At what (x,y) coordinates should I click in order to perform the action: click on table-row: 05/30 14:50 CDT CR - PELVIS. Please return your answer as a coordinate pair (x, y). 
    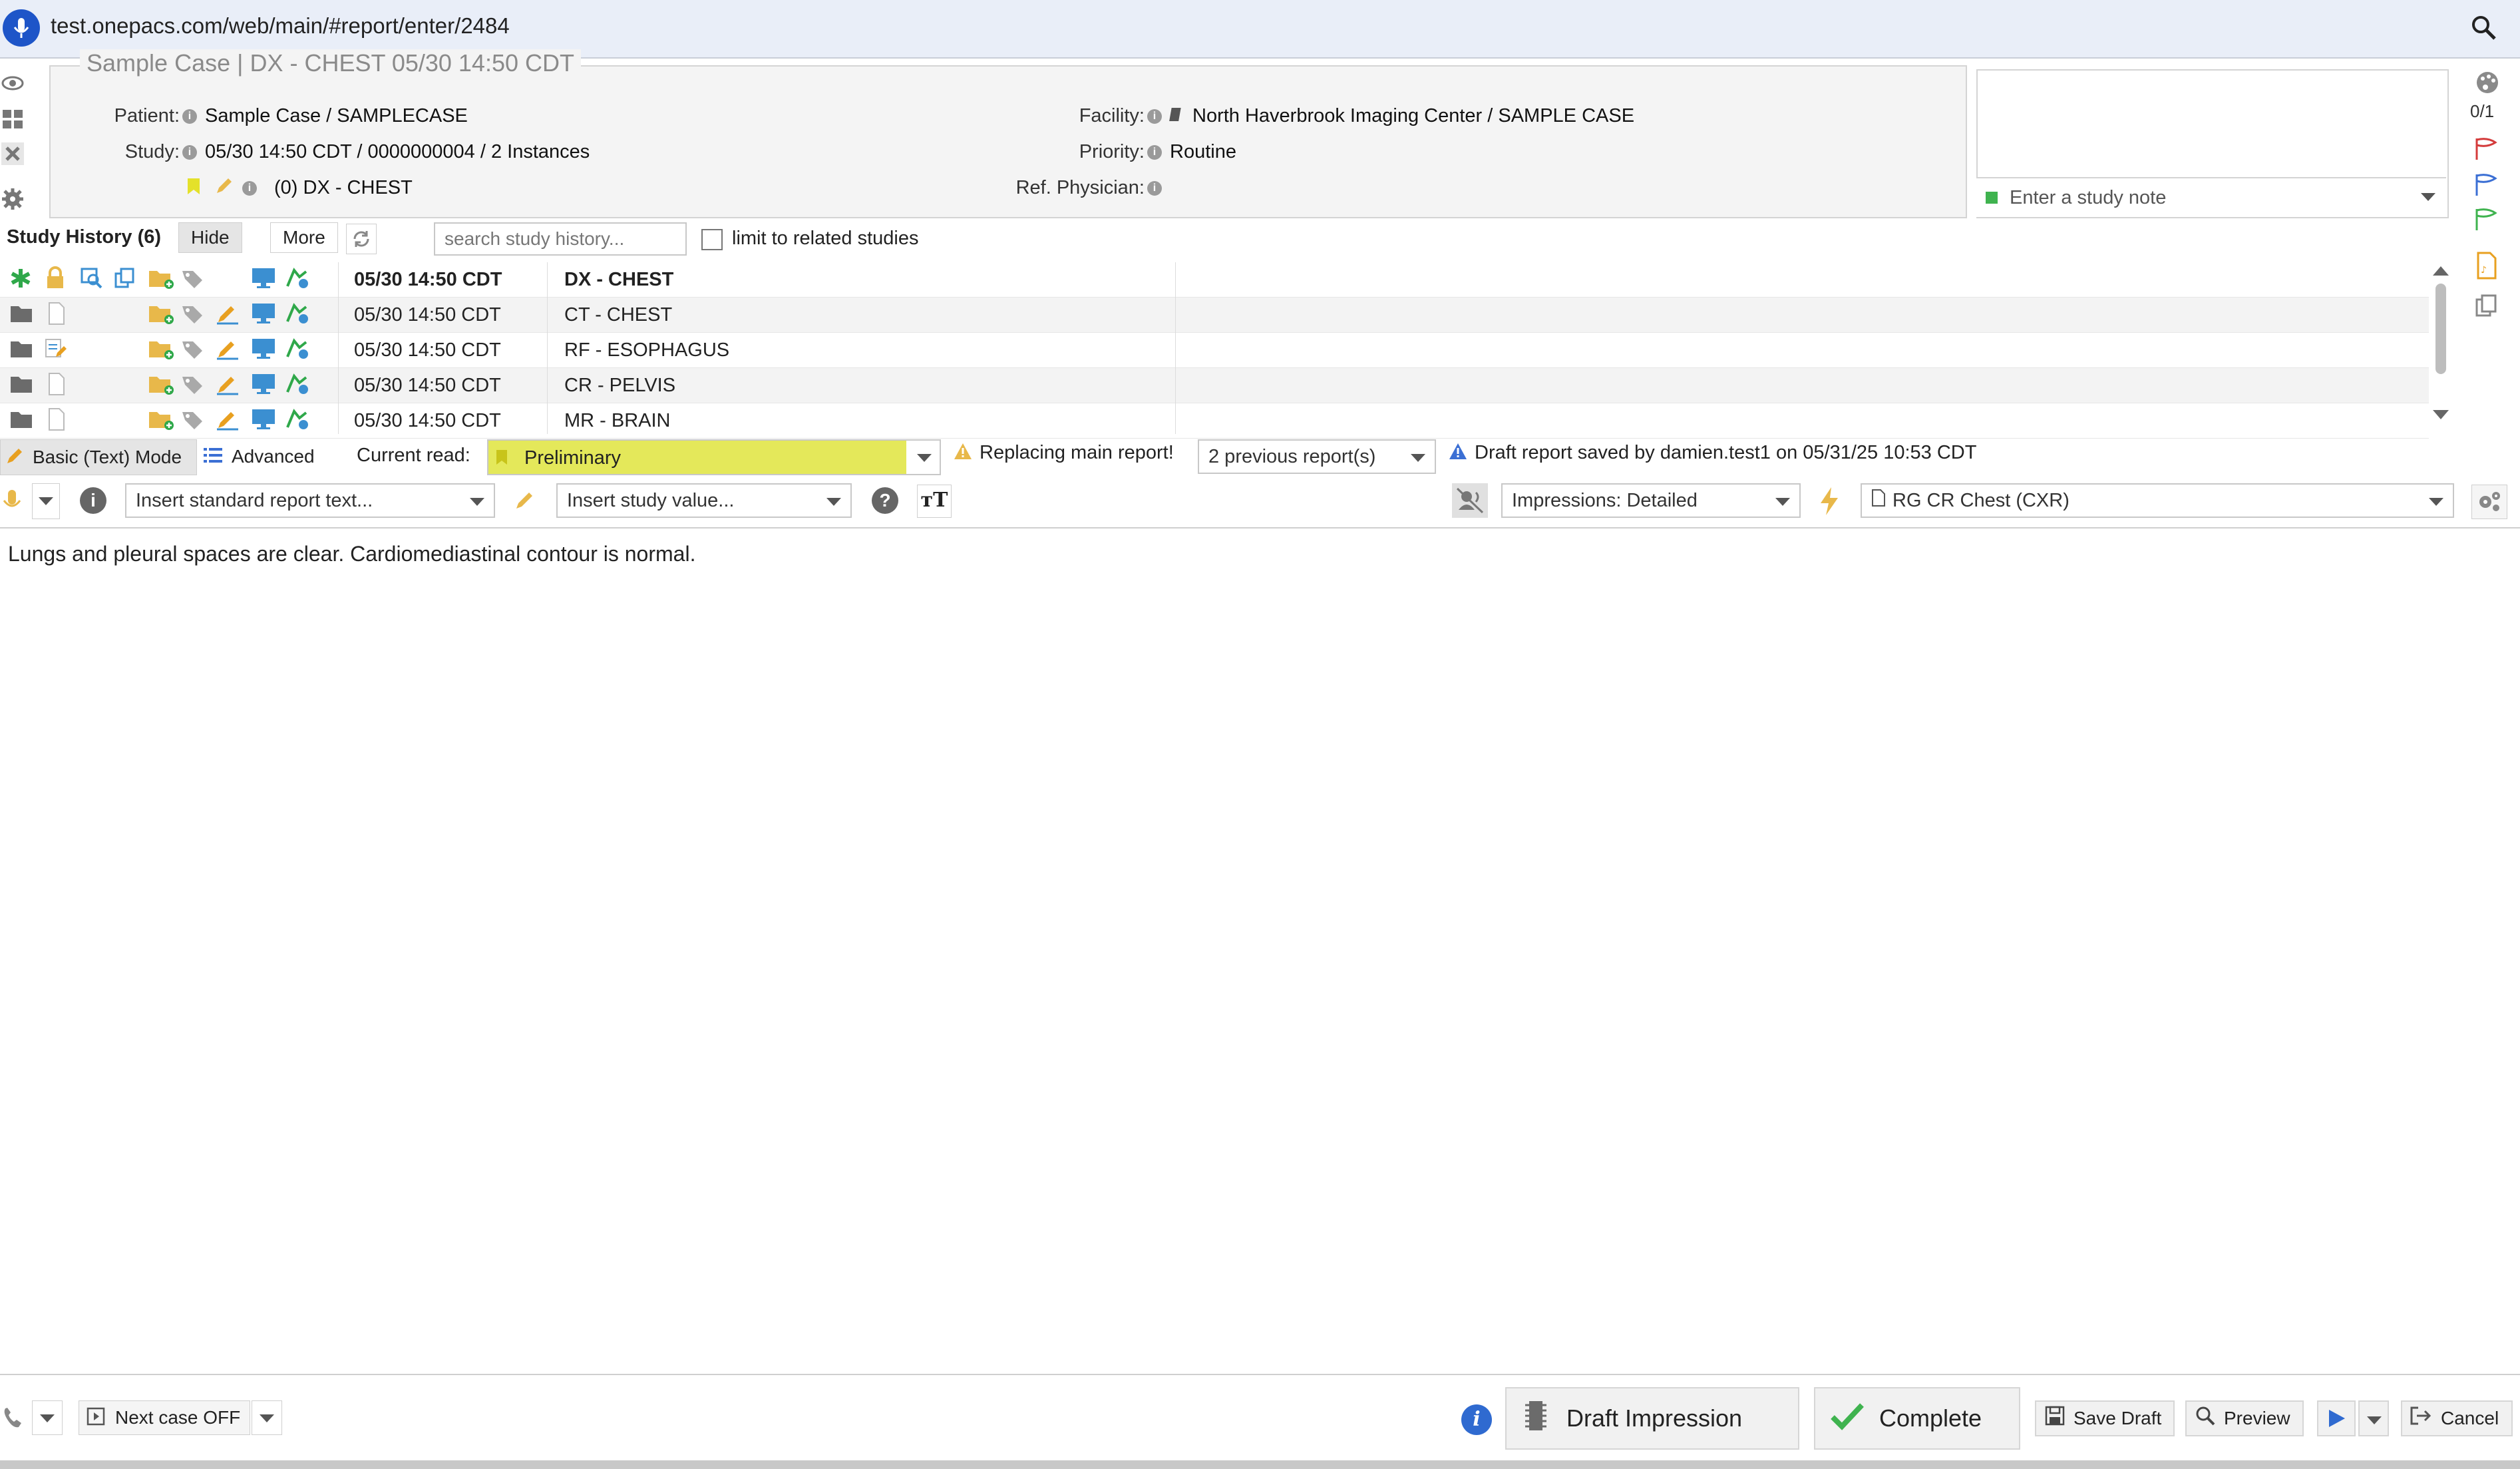
    Looking at the image, I should click on (1214, 385).